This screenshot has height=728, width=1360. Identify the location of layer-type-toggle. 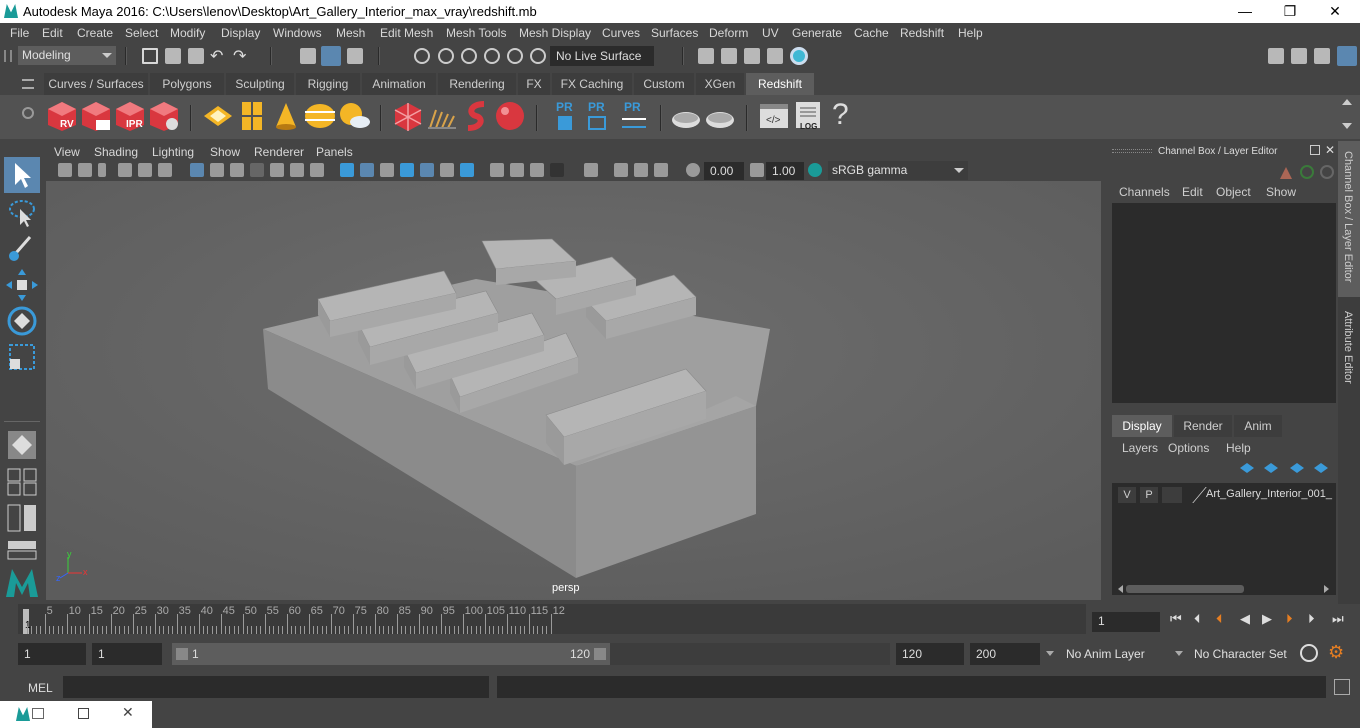
(1172, 495).